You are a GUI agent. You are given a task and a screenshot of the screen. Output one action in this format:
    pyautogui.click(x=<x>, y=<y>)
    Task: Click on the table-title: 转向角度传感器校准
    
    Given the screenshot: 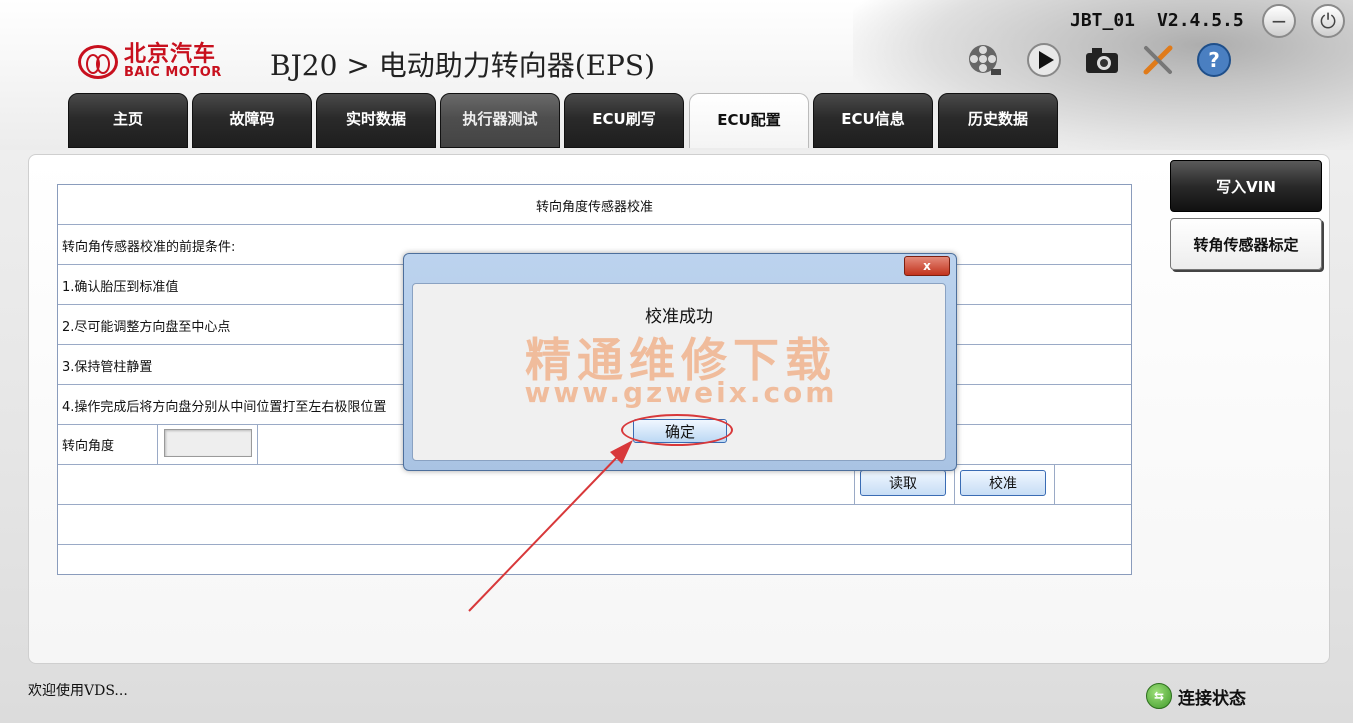 What is the action you would take?
    pyautogui.click(x=594, y=207)
    